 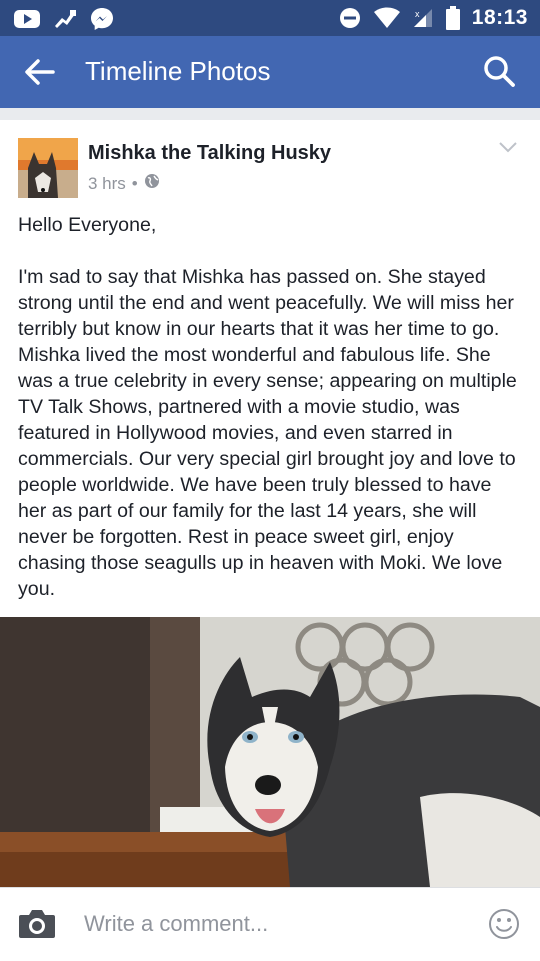 I want to click on youtube-icon, so click(x=27, y=19).